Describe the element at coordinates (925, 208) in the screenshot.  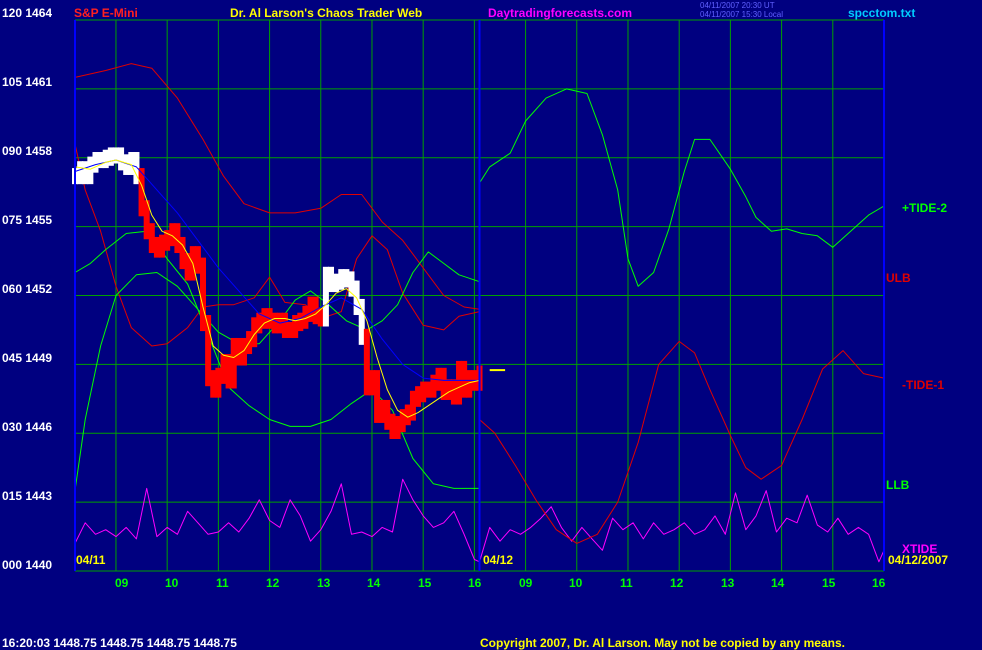
I see `series-label-tide2: +TIDE-2` at that location.